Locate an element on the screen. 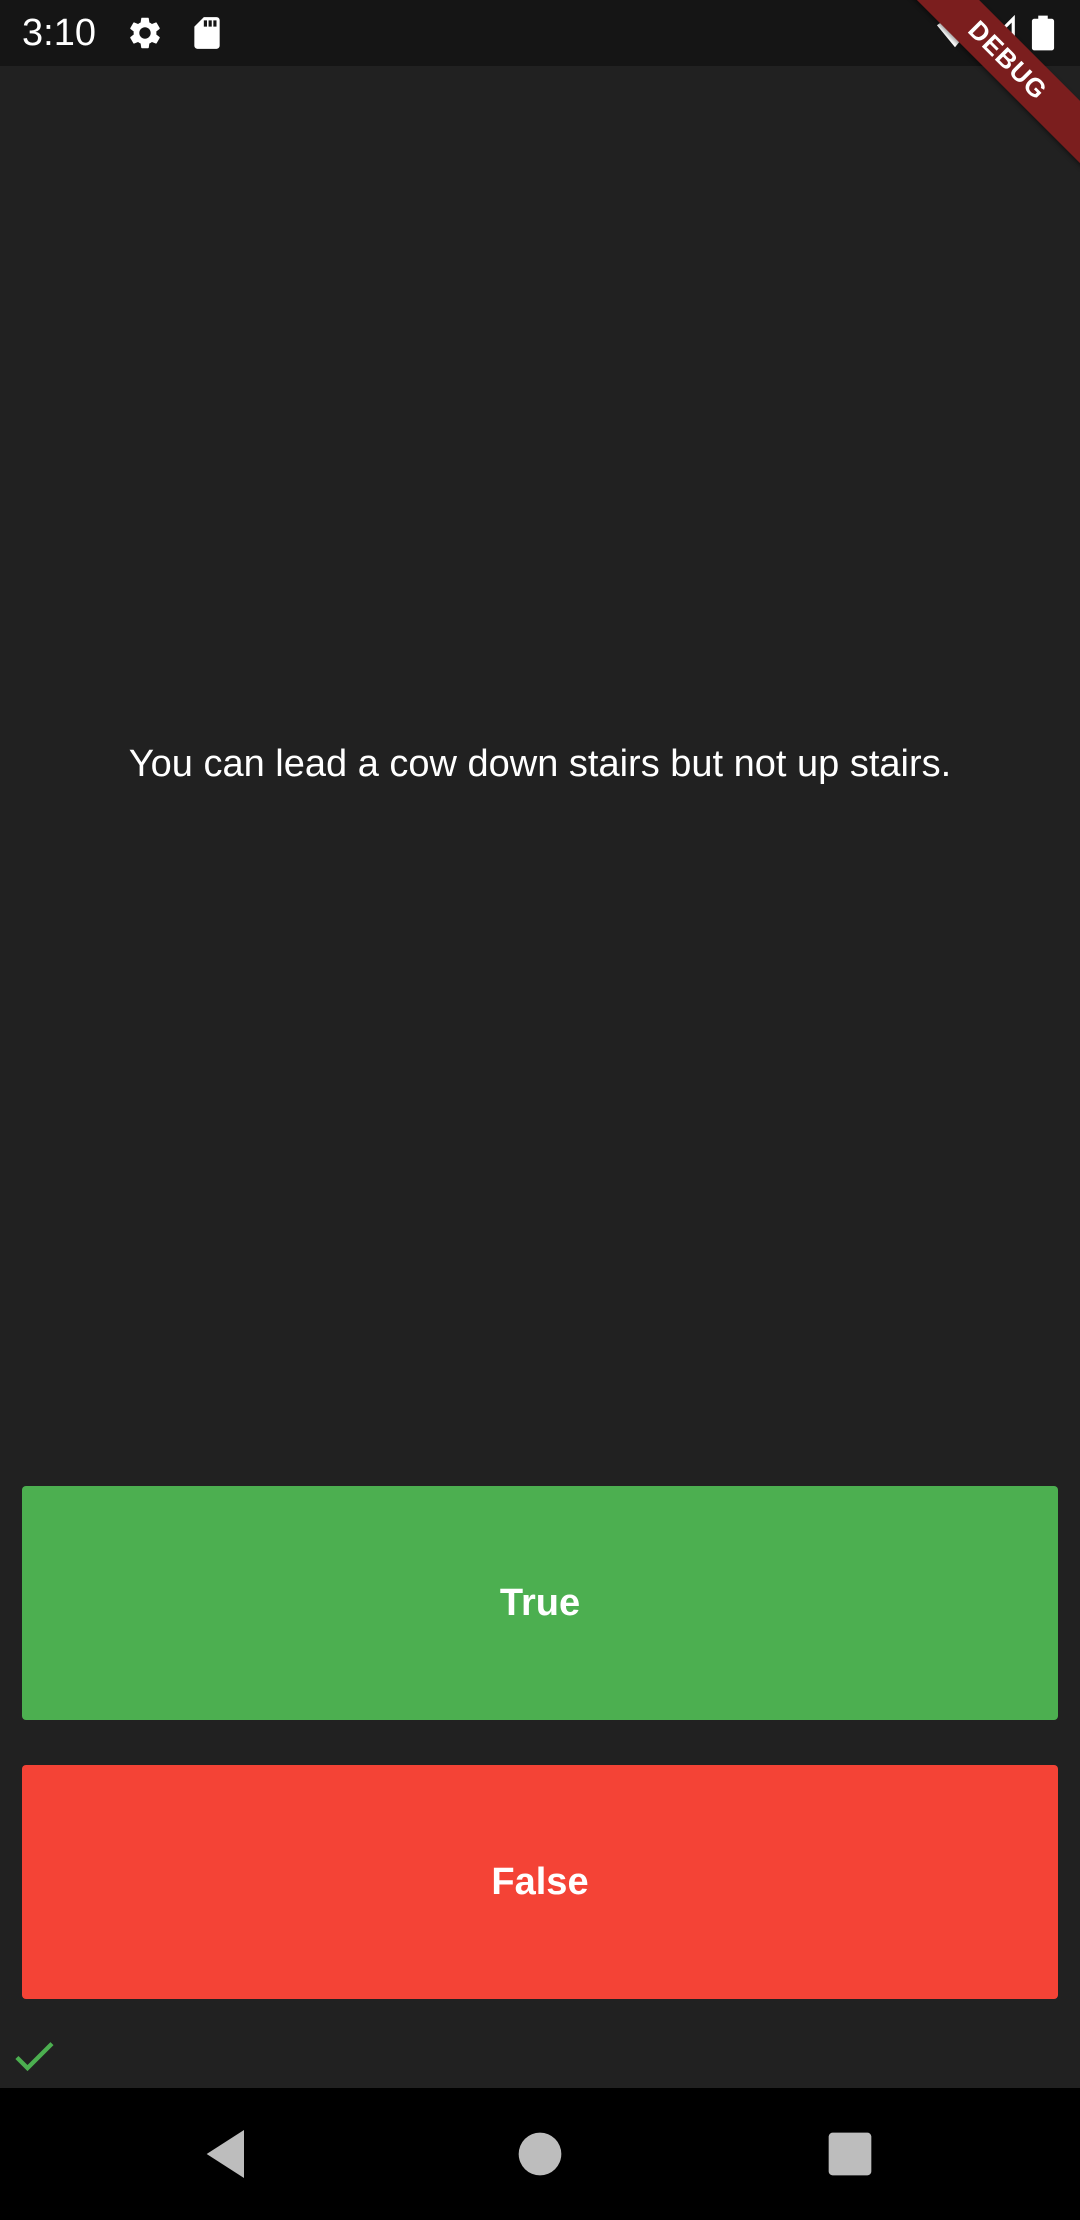 This screenshot has height=2220, width=1080. navigation-bar is located at coordinates (540, 2154).